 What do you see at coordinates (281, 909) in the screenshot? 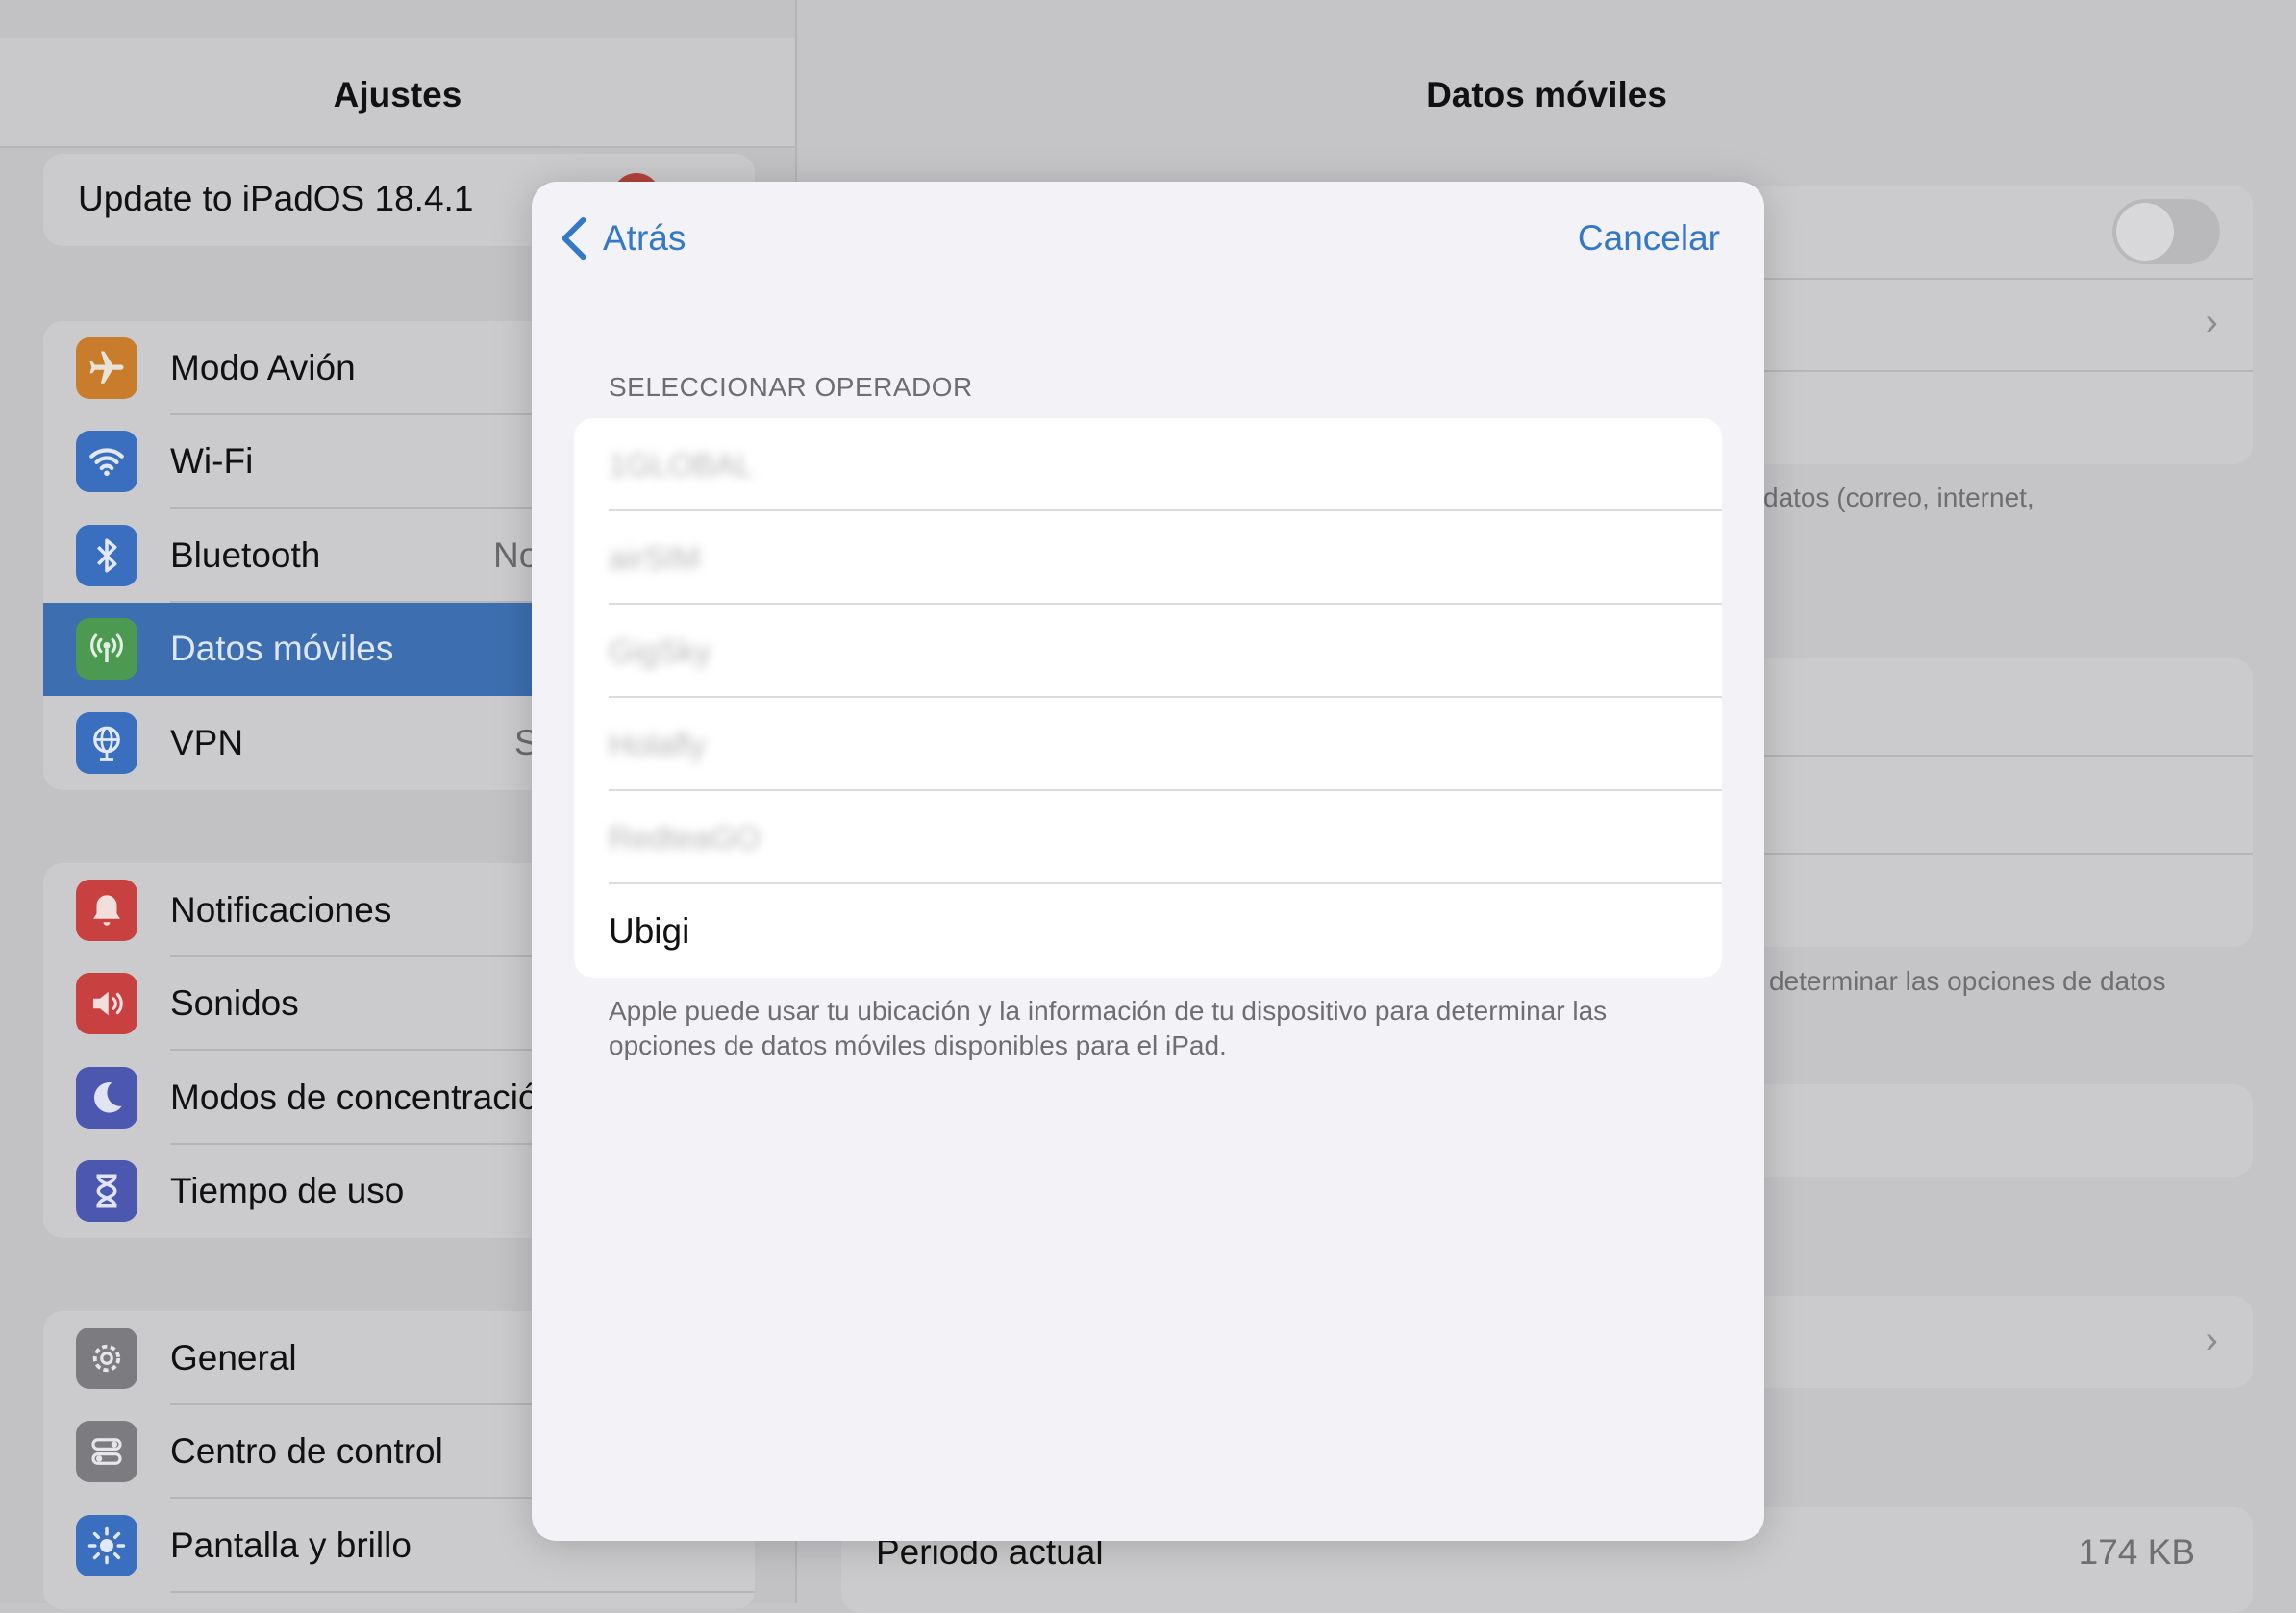
I see `sidebar-item-label: Notificaciones` at bounding box center [281, 909].